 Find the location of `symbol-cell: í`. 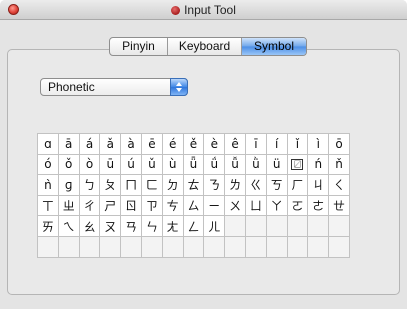

symbol-cell: í is located at coordinates (277, 144).